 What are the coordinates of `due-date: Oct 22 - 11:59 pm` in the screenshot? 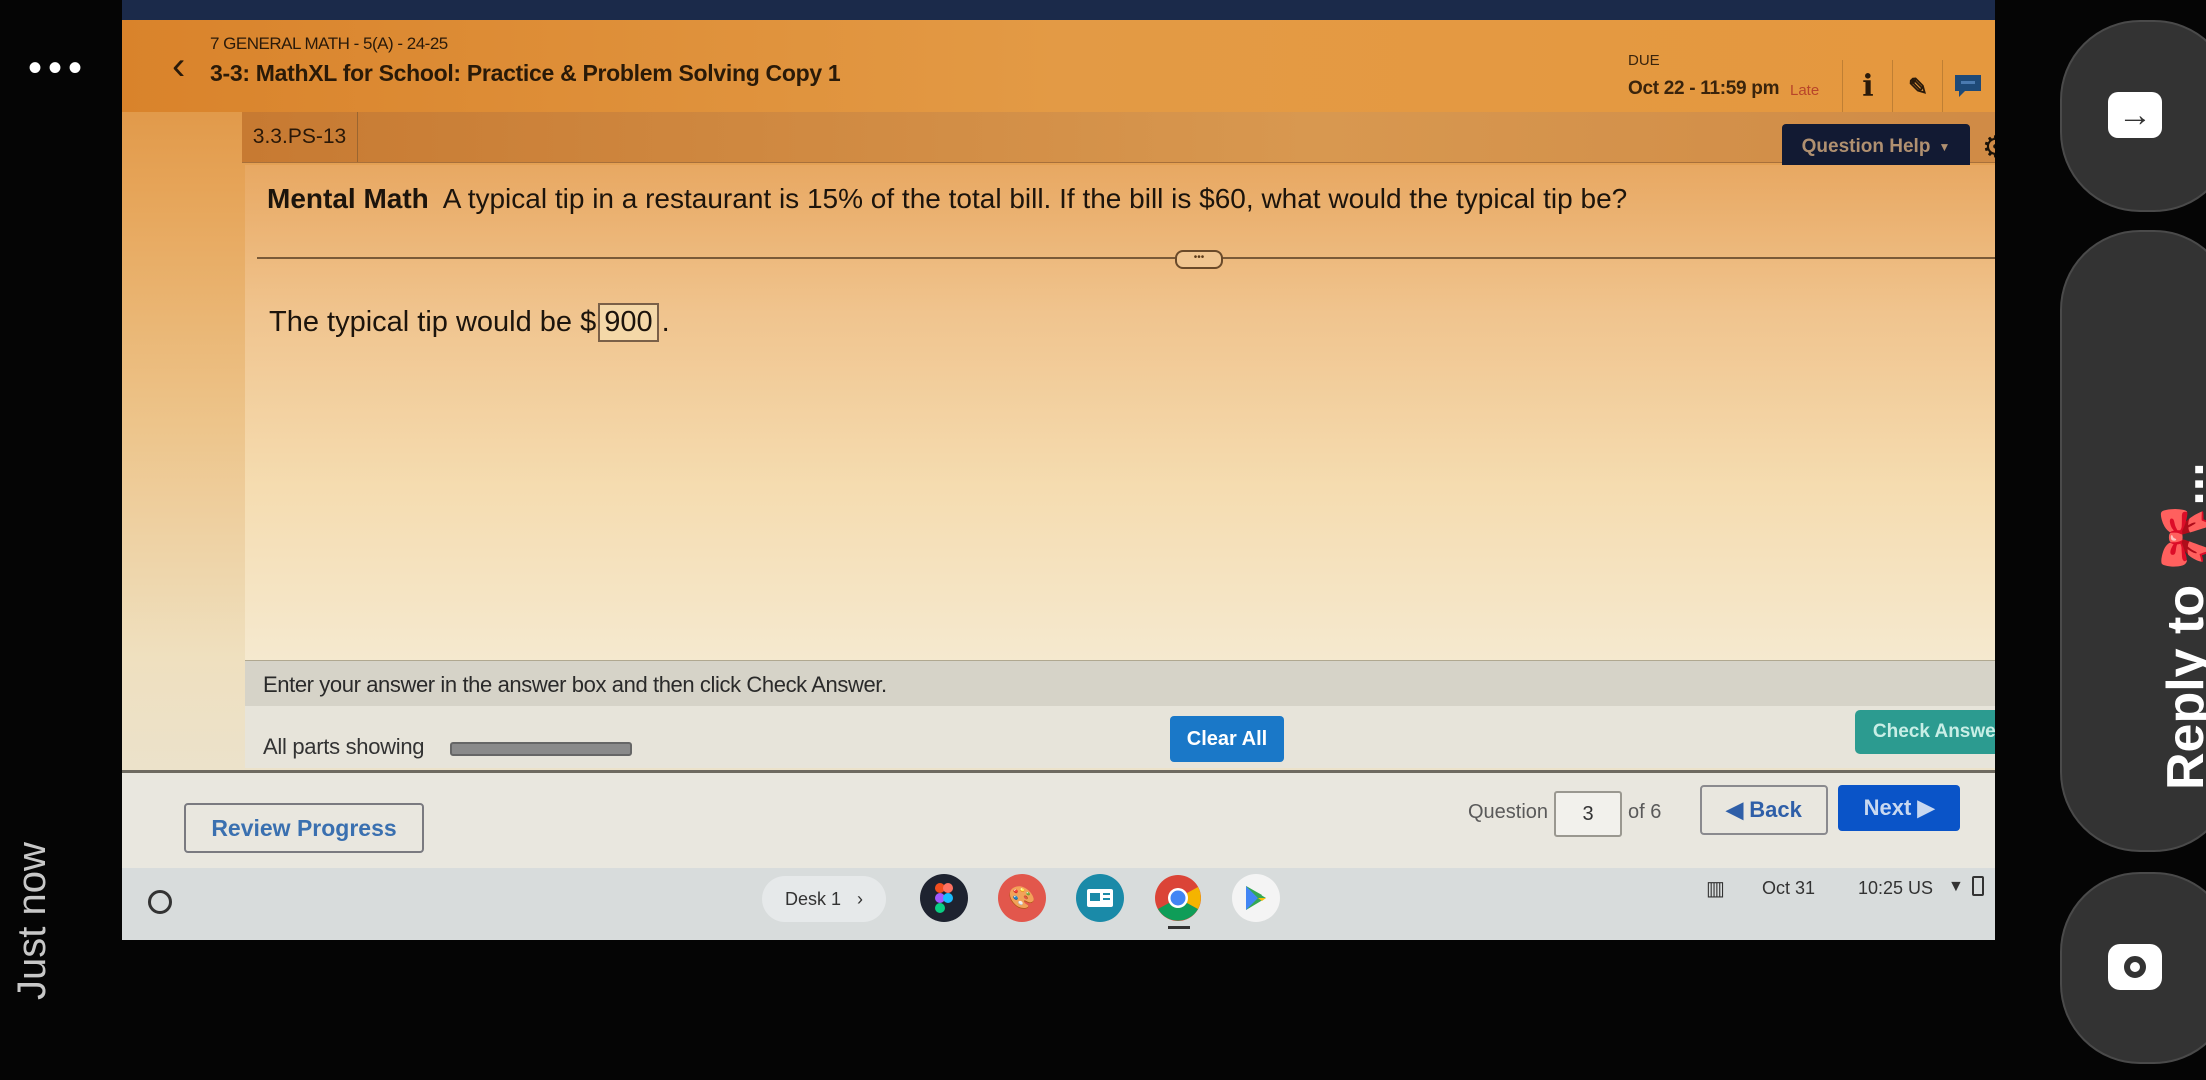 It's located at (1704, 88).